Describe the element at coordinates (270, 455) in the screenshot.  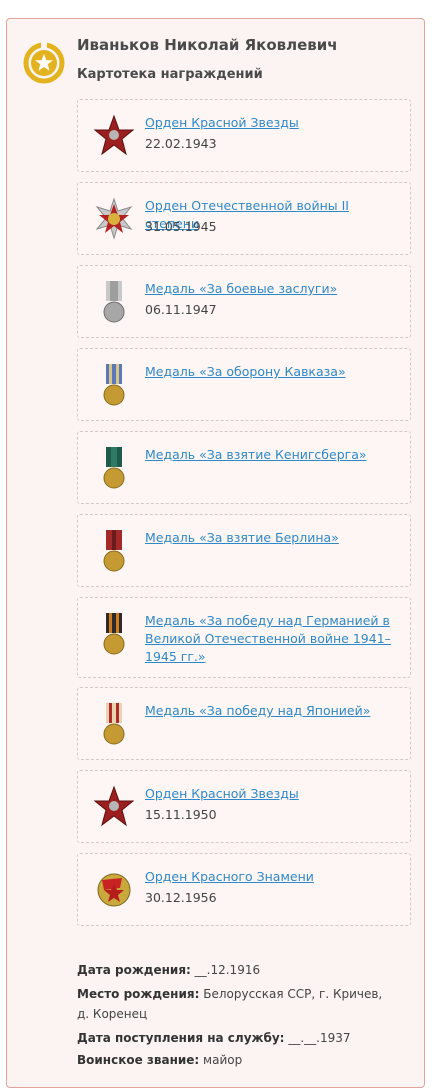
I see `award-title-link: Медаль «За взятие Кенигсберга»` at that location.